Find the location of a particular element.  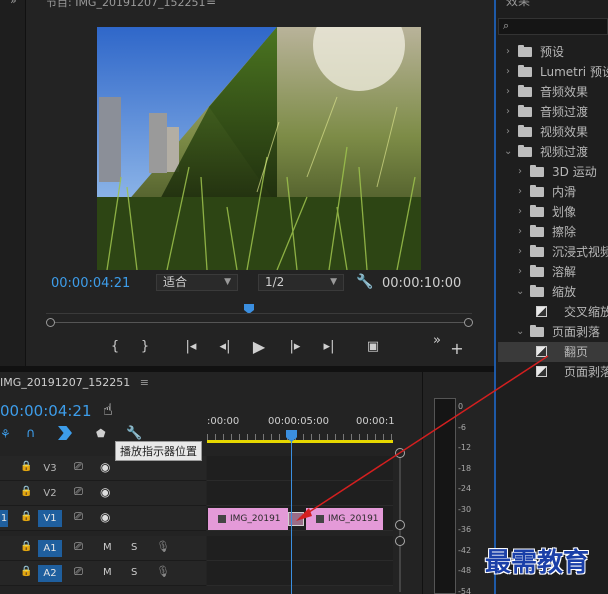

effects-item-10: › 沉浸式视频 is located at coordinates (553, 252).